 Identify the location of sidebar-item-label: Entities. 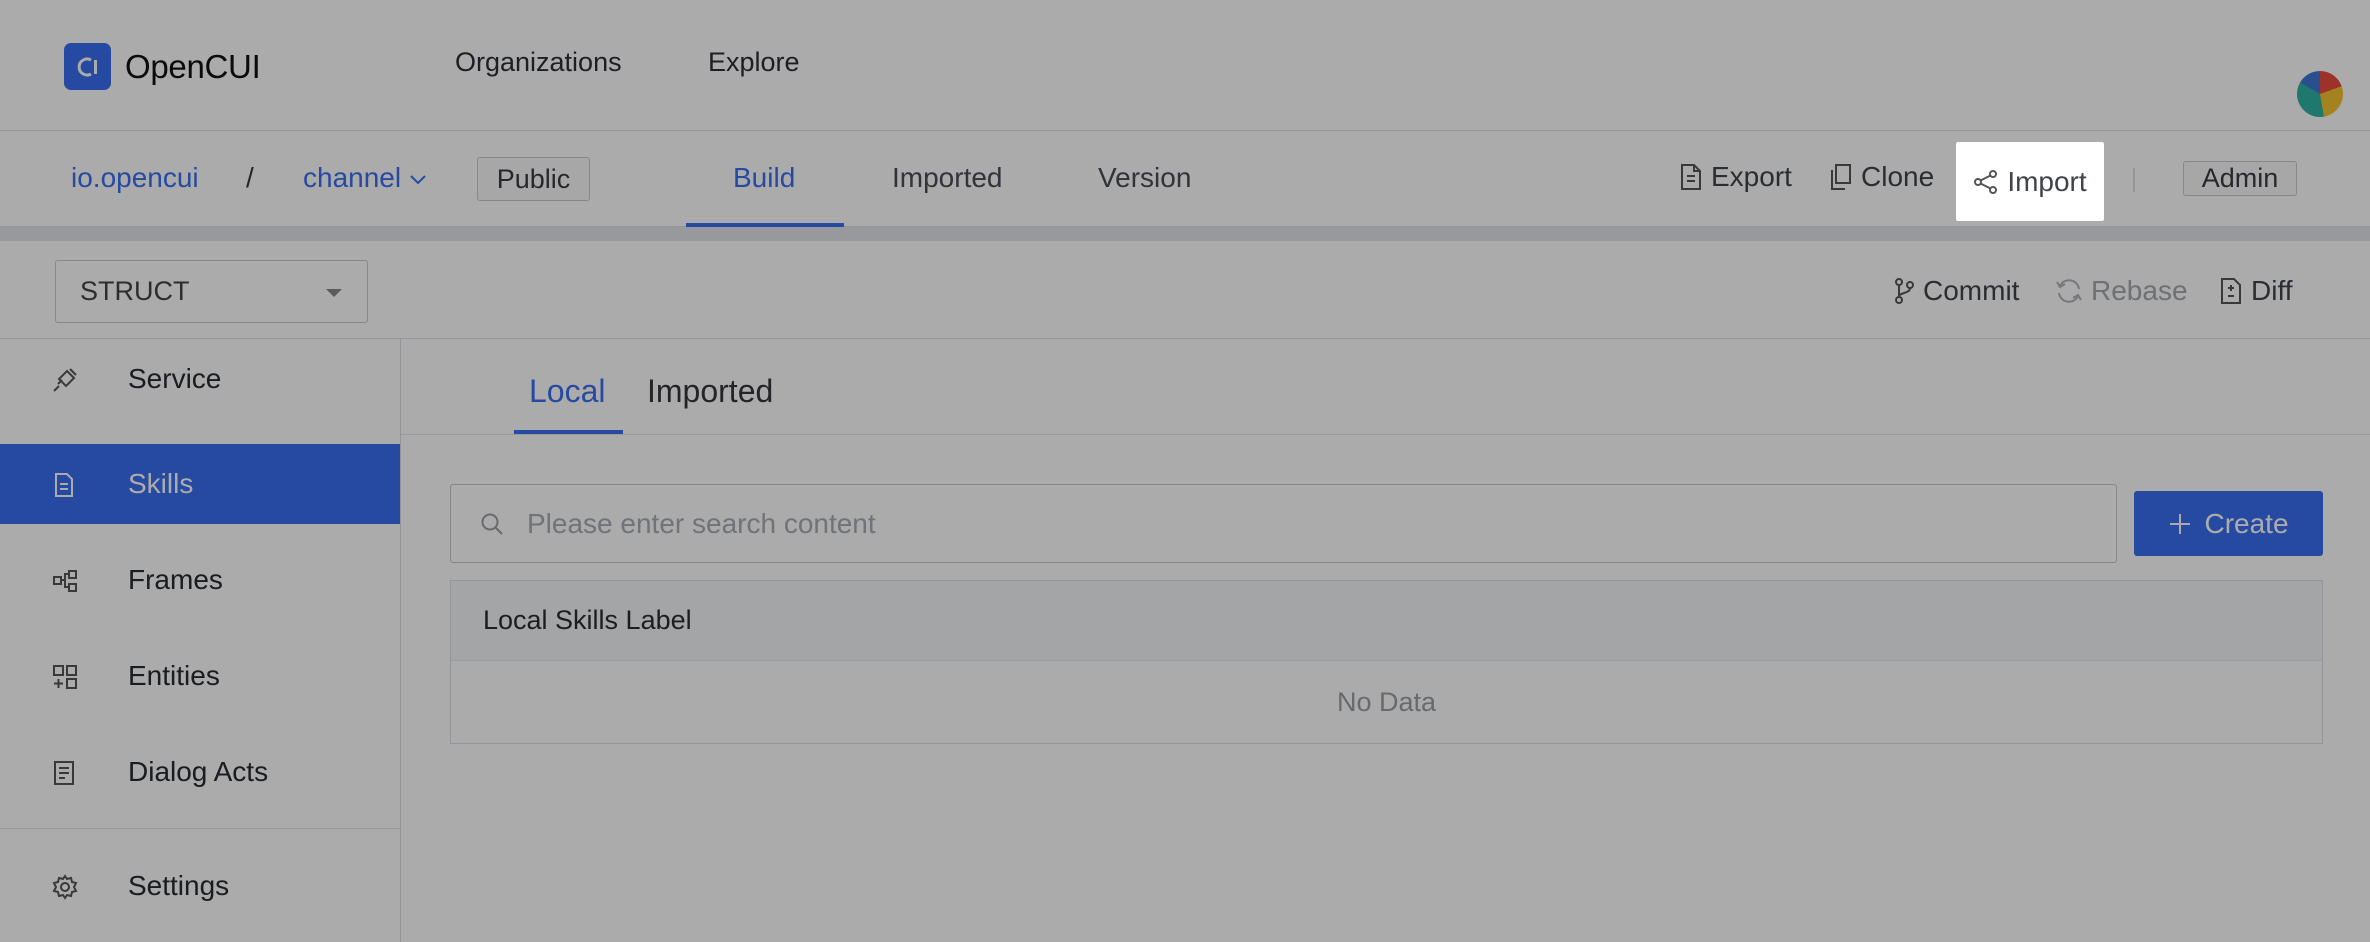
(174, 675).